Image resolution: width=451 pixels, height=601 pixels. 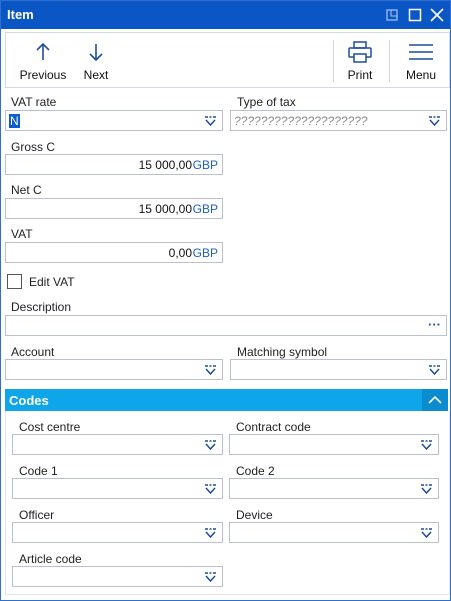 I want to click on device-select, so click(x=334, y=532).